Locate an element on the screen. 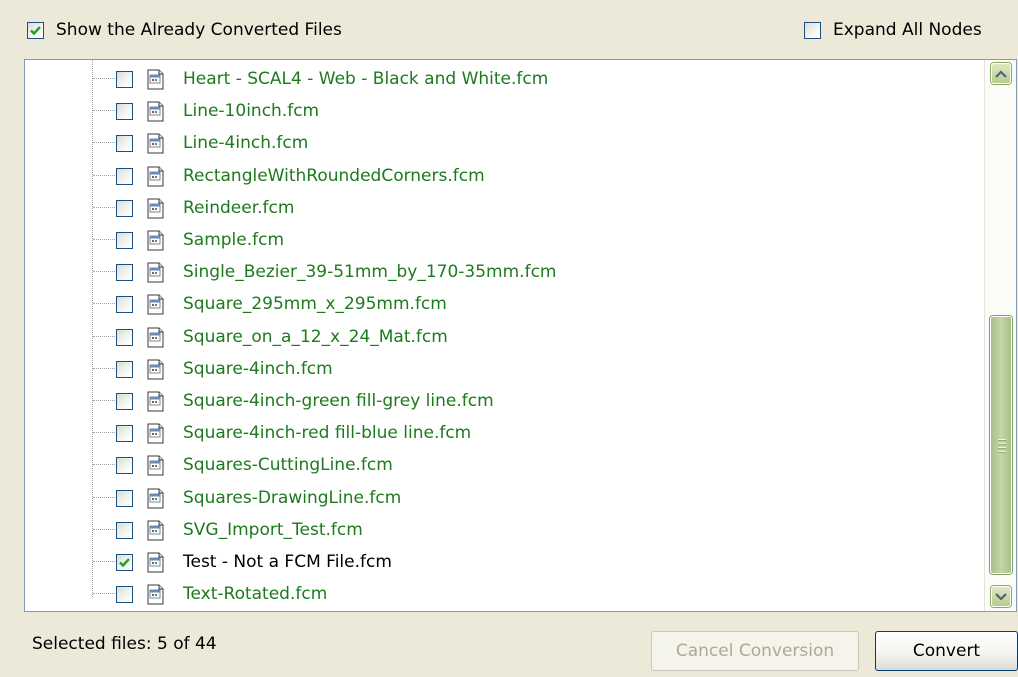 This screenshot has width=1018, height=677. scroll-grip-icon is located at coordinates (1002, 447).